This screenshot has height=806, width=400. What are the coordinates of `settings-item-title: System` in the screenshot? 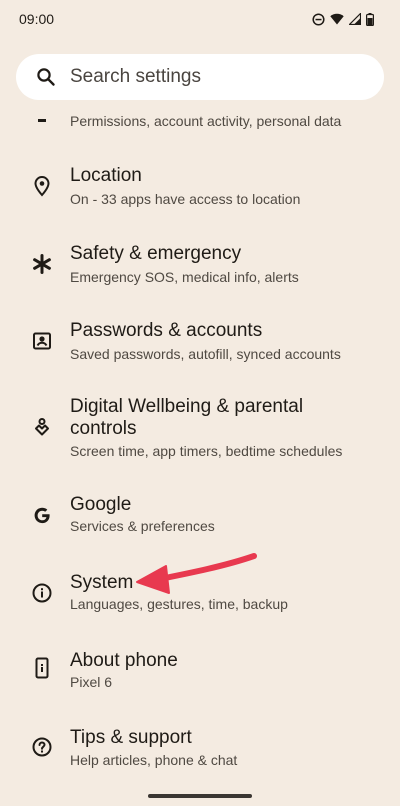 It's located at (102, 582).